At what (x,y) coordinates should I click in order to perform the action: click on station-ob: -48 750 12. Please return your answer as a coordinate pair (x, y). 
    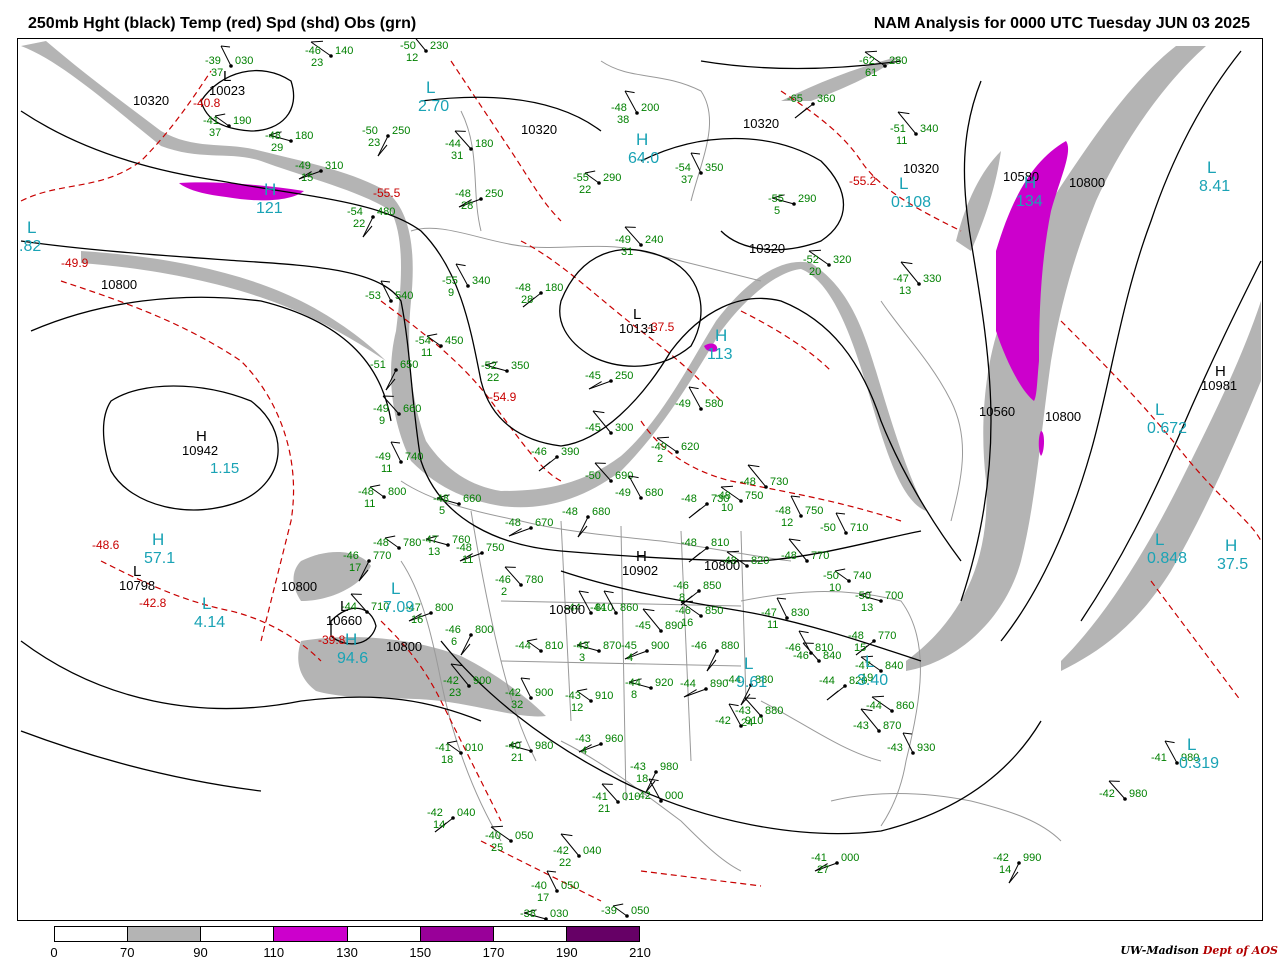
    Looking at the image, I should click on (799, 512).